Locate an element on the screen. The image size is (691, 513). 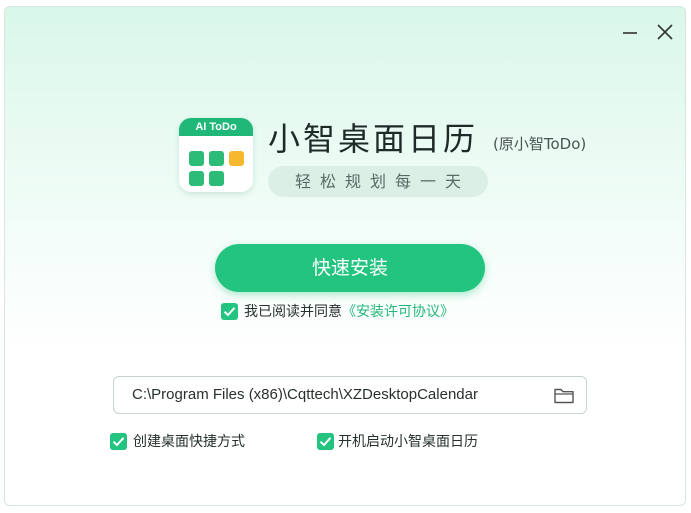
install-path-field is located at coordinates (350, 395).